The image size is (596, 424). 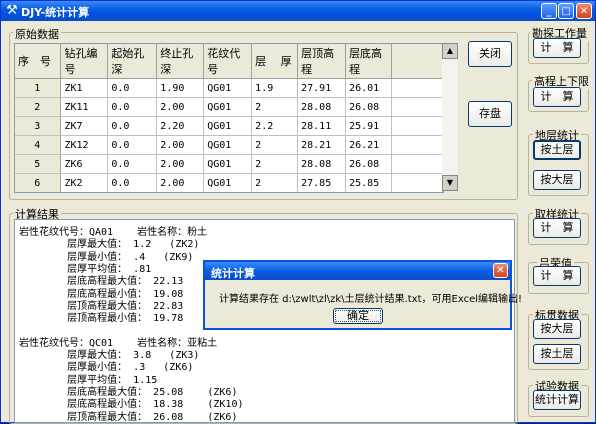 I want to click on table-cell: ZK8, so click(x=84, y=193).